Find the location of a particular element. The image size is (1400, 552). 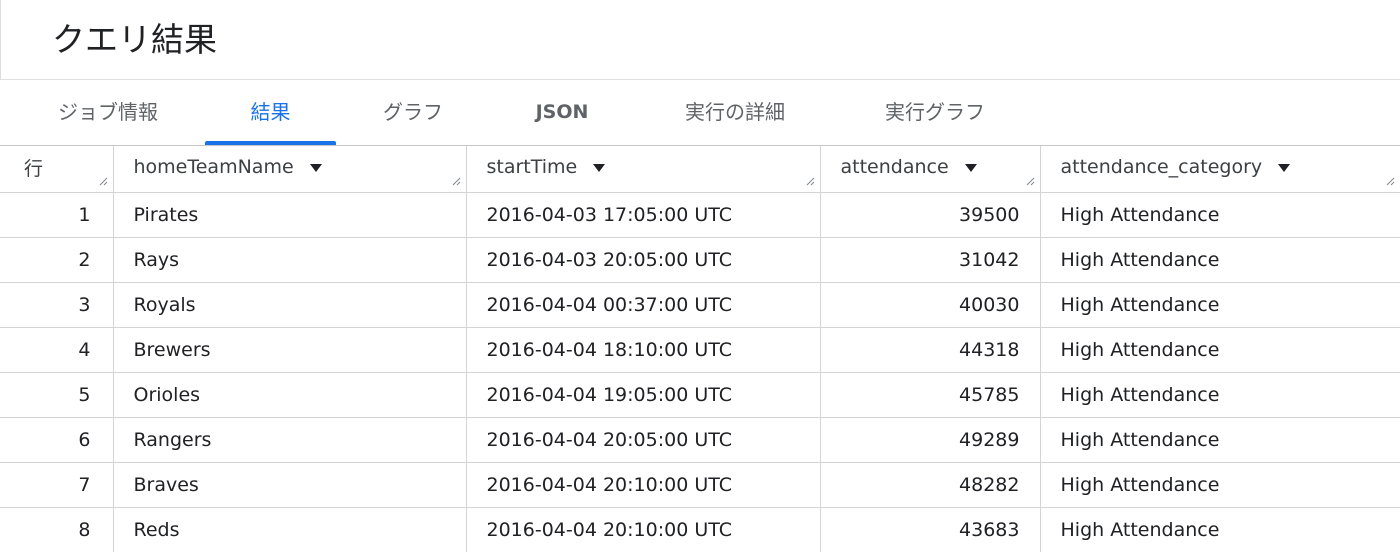

attendance-cell: 31042 is located at coordinates (930, 260).